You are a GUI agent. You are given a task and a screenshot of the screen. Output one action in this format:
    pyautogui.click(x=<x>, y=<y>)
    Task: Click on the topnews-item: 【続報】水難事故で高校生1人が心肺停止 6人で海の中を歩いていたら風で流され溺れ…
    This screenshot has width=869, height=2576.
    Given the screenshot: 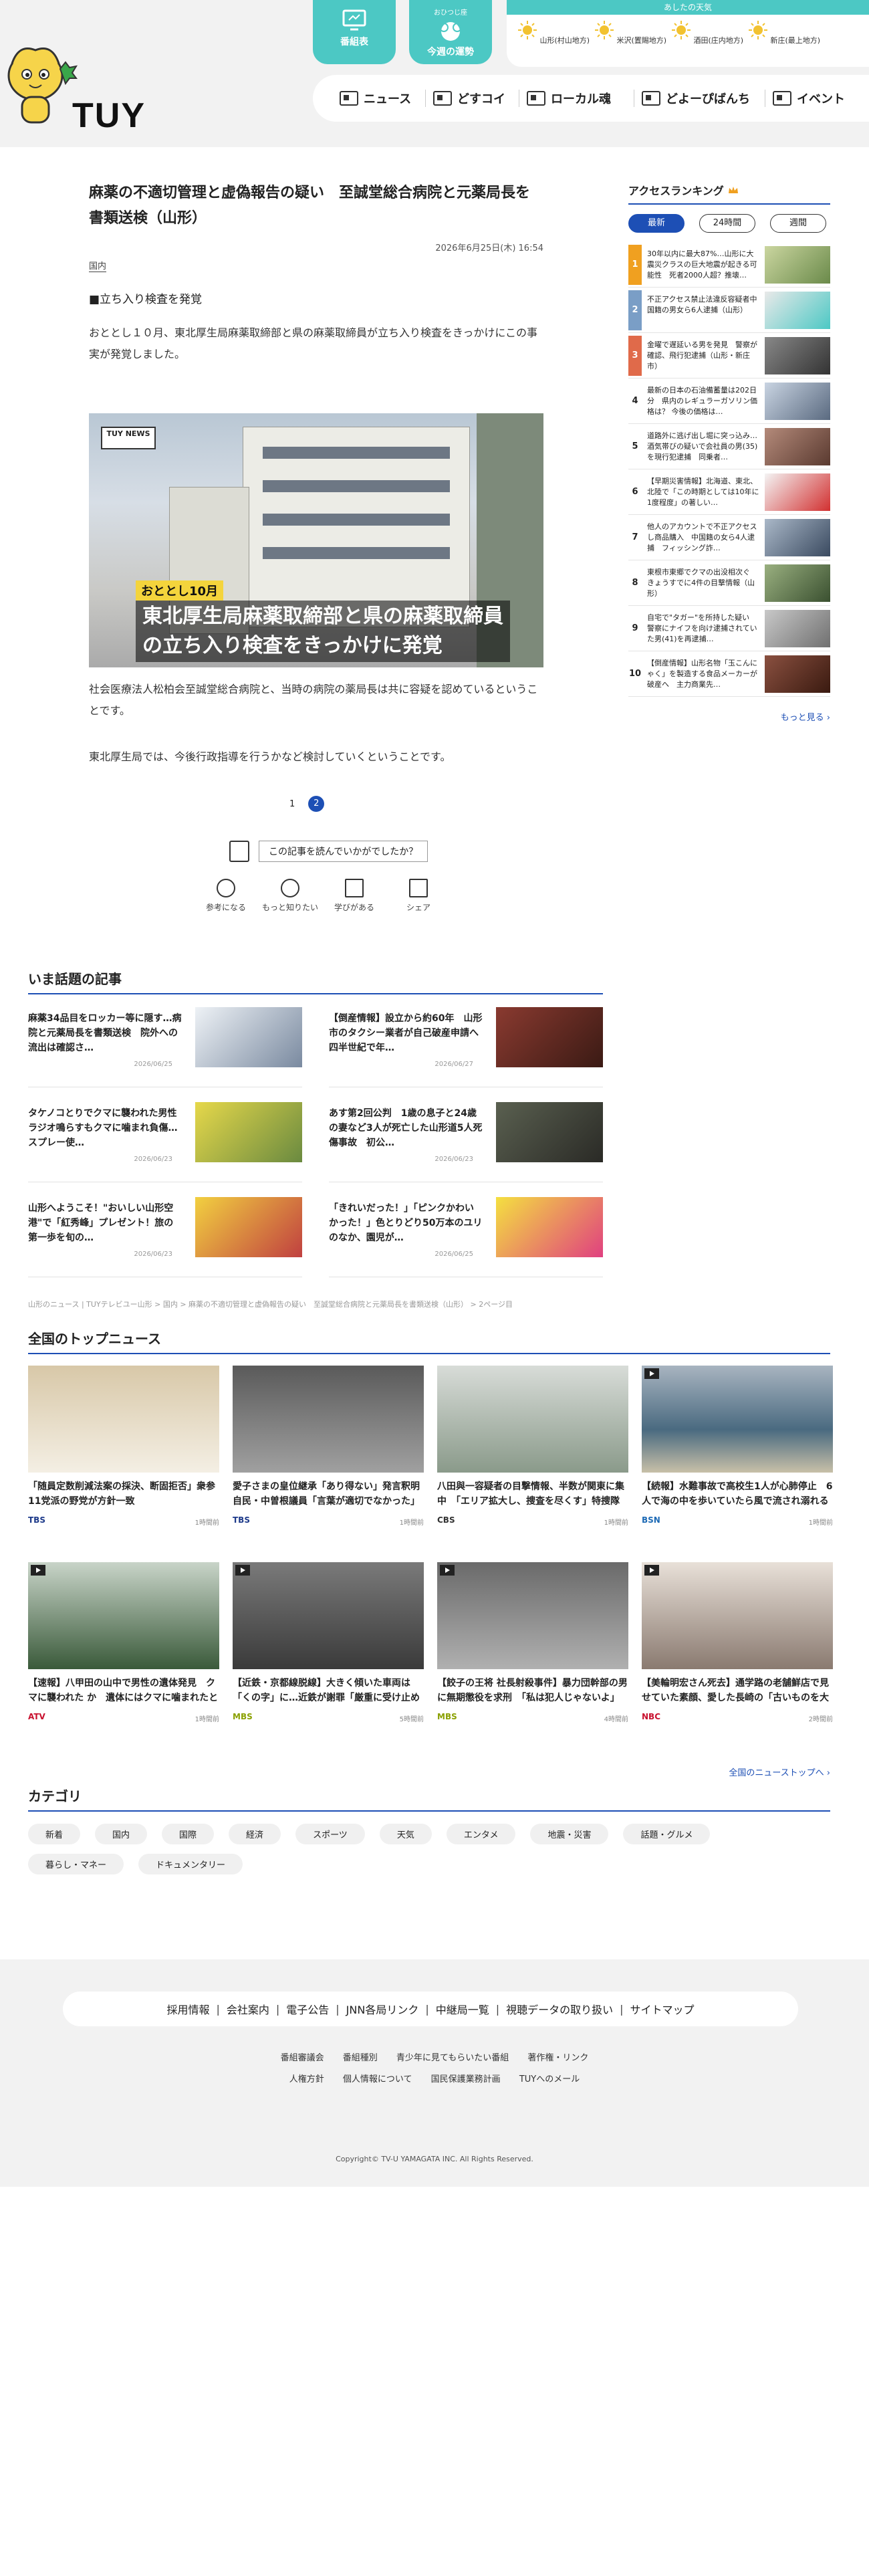 What is the action you would take?
    pyautogui.click(x=737, y=1456)
    